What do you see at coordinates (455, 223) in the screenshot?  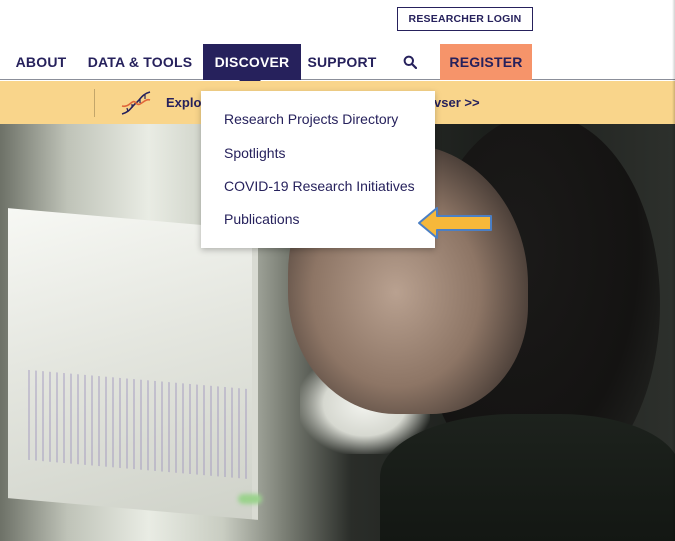 I see `arrow-left-icon` at bounding box center [455, 223].